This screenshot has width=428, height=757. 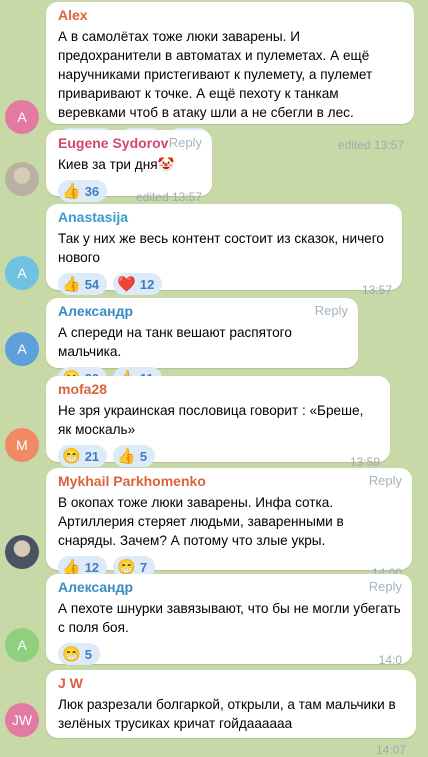 What do you see at coordinates (83, 284) in the screenshot?
I see `reaction-chip: 👍 54` at bounding box center [83, 284].